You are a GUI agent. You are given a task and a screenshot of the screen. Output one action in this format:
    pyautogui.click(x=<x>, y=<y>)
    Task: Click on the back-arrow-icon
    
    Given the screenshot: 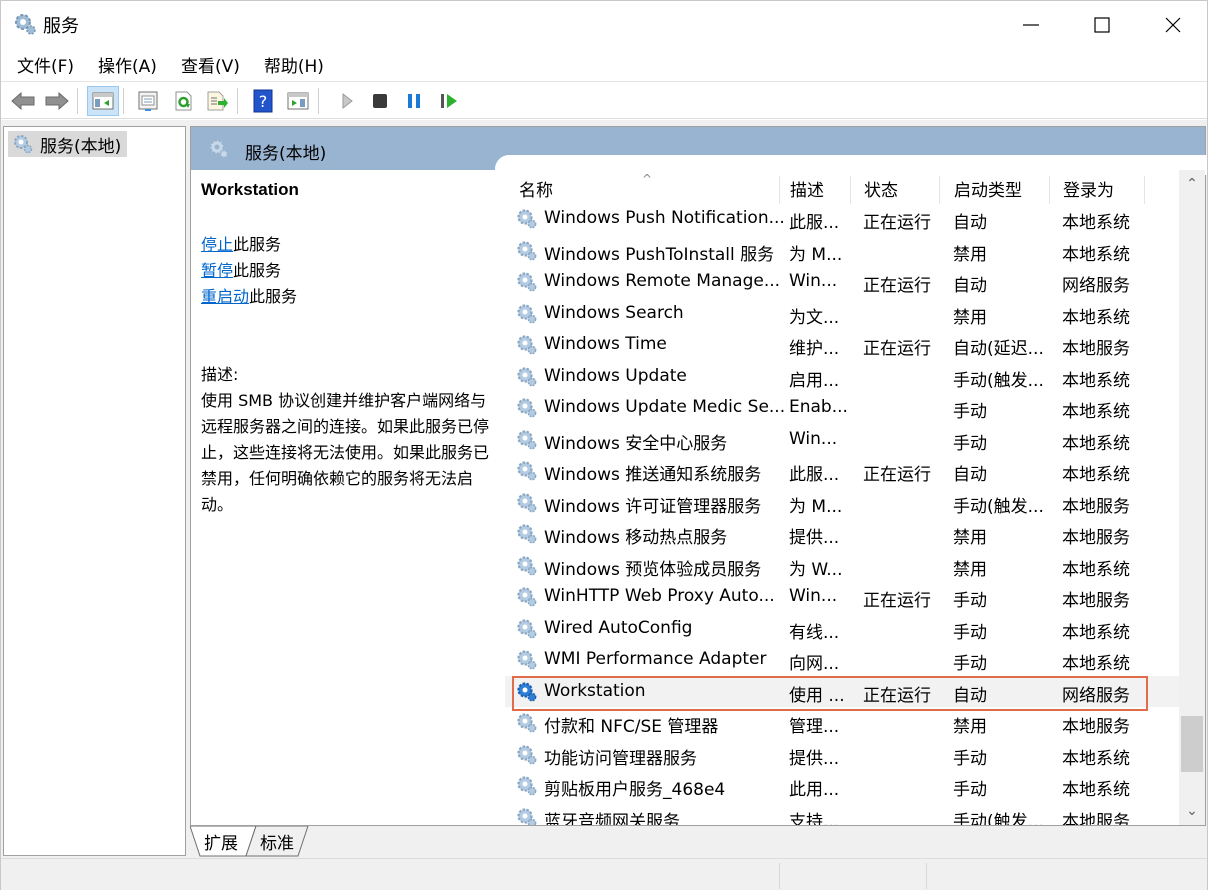 What is the action you would take?
    pyautogui.click(x=23, y=101)
    